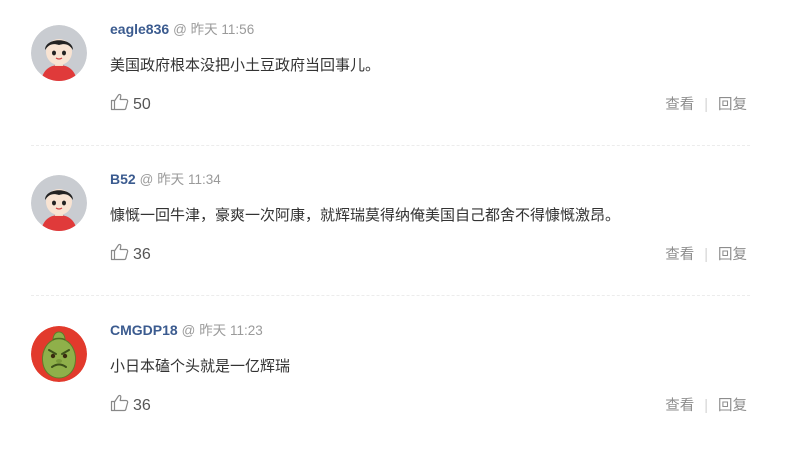 This screenshot has height=451, width=786. I want to click on comment-text: 慷慨一回牛津，豪爽一次阿康，就辉瑞莫得纳俺美国自己都舍不得慷慨激昂。, so click(365, 215).